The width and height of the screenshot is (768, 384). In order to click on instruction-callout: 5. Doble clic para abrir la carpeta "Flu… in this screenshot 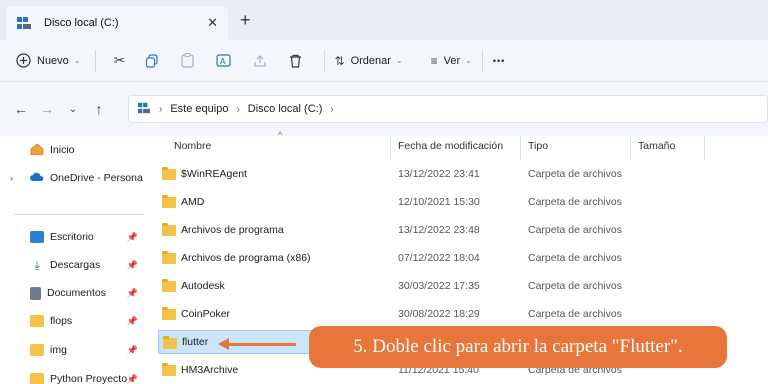, I will do `click(518, 347)`.